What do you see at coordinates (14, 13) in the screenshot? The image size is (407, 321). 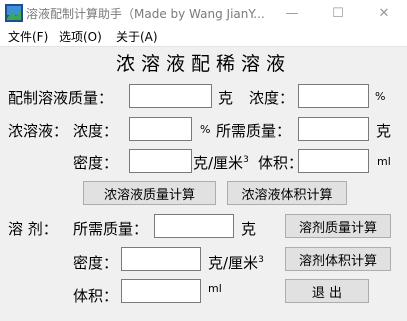 I see `app-icon` at bounding box center [14, 13].